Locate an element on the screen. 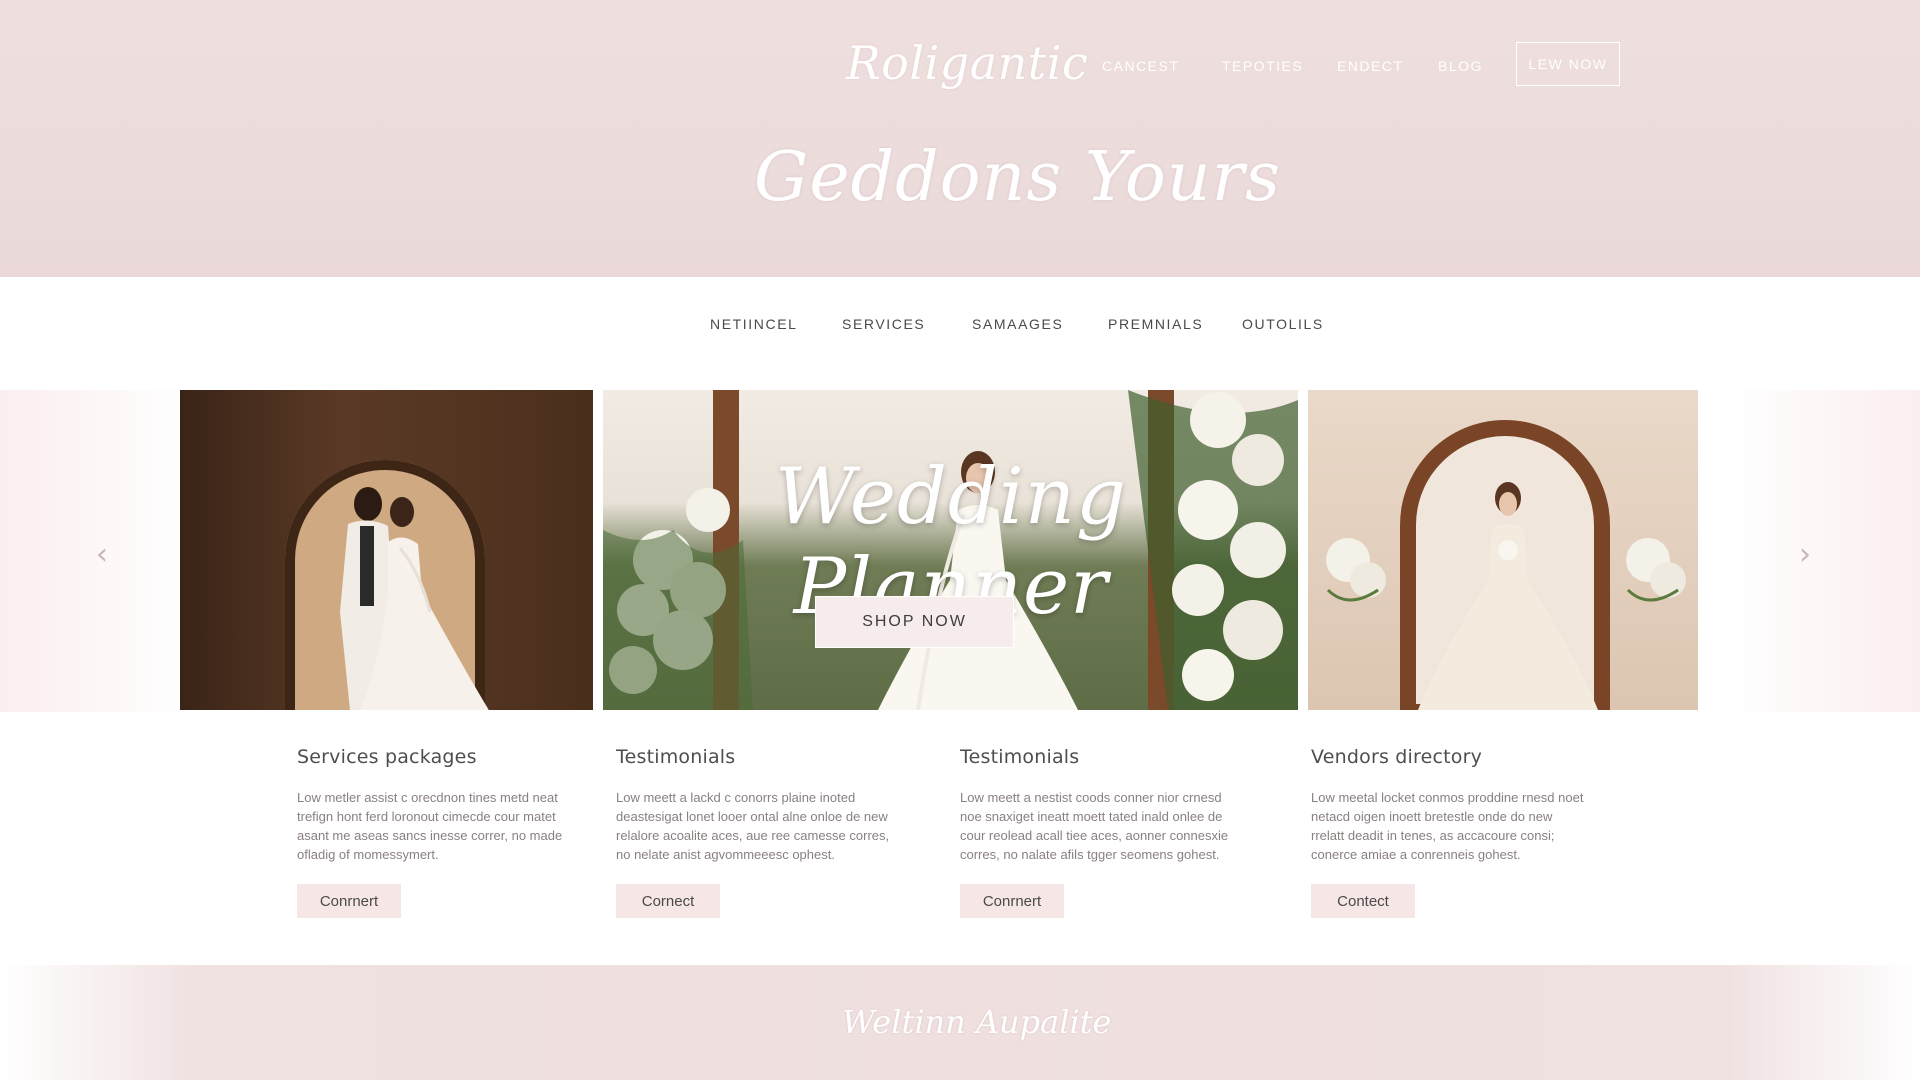  shop-now-button: SHOP NOW is located at coordinates (914, 622).